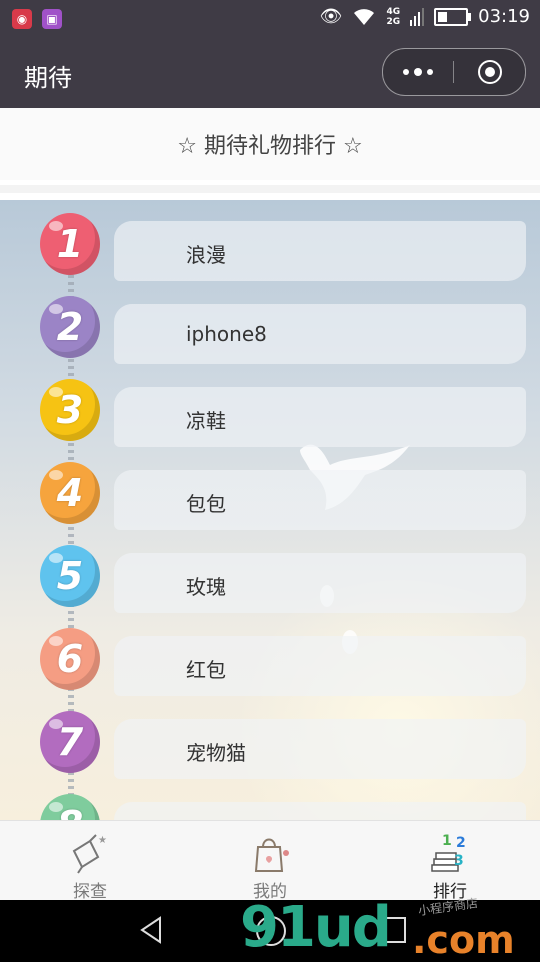 The height and width of the screenshot is (962, 540). What do you see at coordinates (331, 16) in the screenshot?
I see `eye-icon: 👁` at bounding box center [331, 16].